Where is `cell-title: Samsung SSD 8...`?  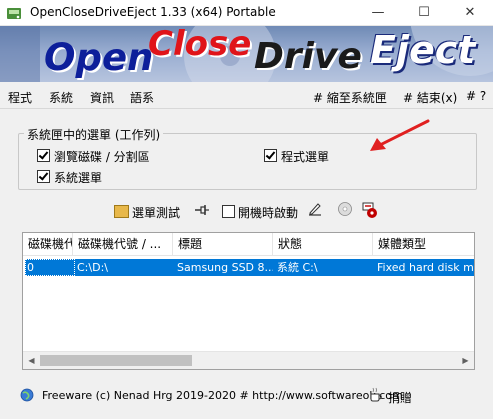 cell-title: Samsung SSD 8... is located at coordinates (225, 267).